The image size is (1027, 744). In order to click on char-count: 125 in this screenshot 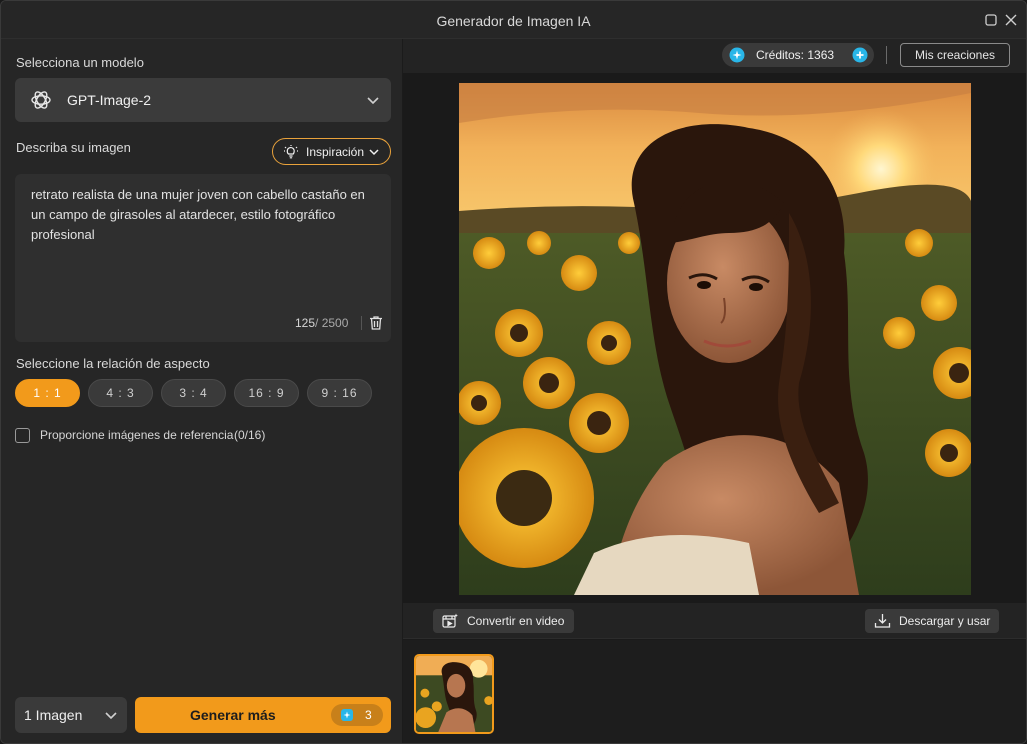, I will do `click(305, 323)`.